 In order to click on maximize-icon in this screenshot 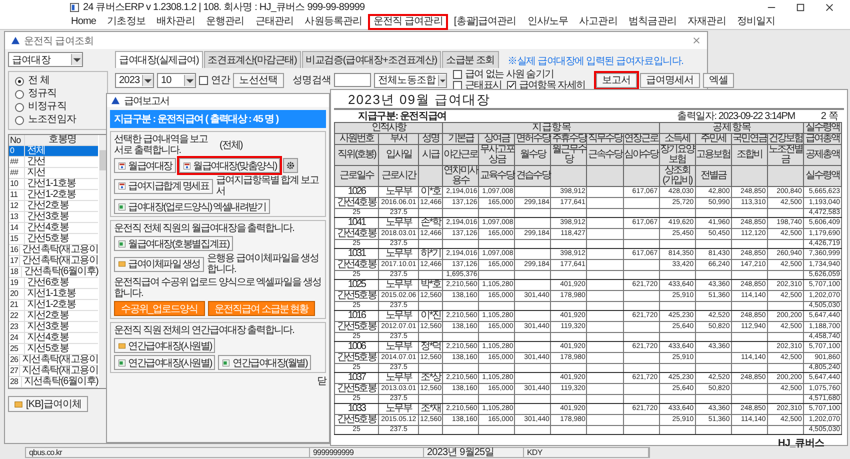, I will do `click(800, 7)`.